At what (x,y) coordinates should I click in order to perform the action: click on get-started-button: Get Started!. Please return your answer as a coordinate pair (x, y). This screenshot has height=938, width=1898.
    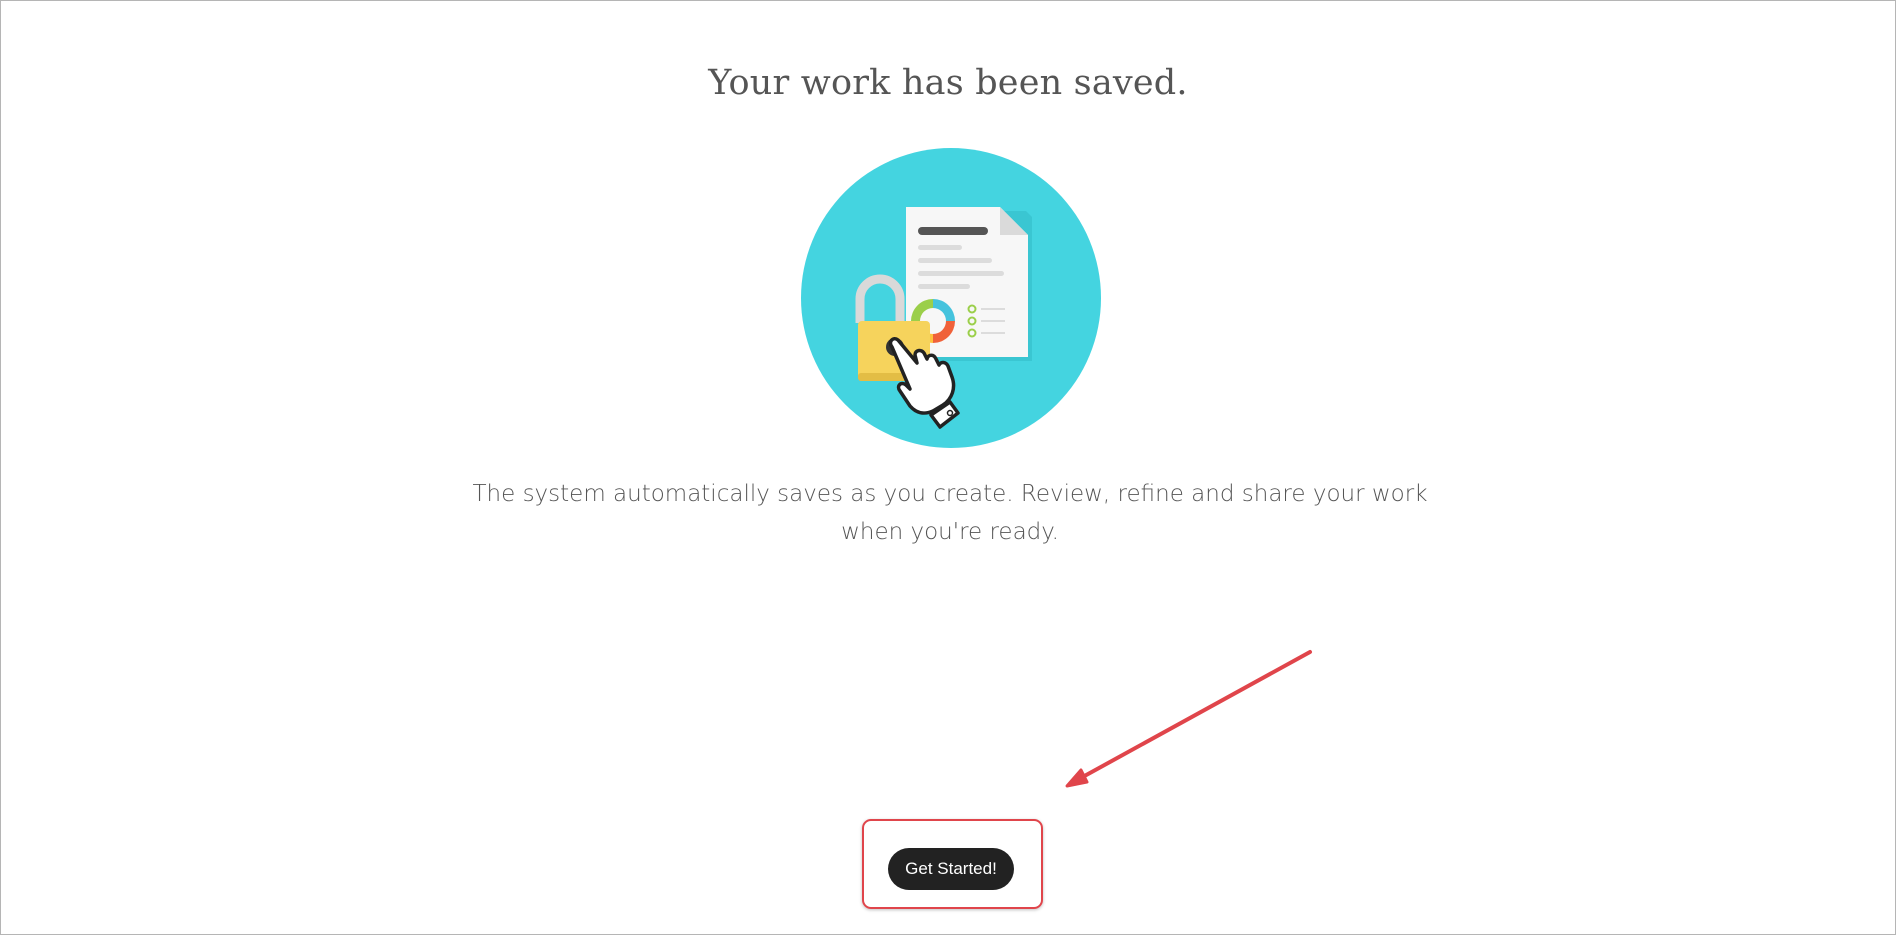
    Looking at the image, I should click on (951, 869).